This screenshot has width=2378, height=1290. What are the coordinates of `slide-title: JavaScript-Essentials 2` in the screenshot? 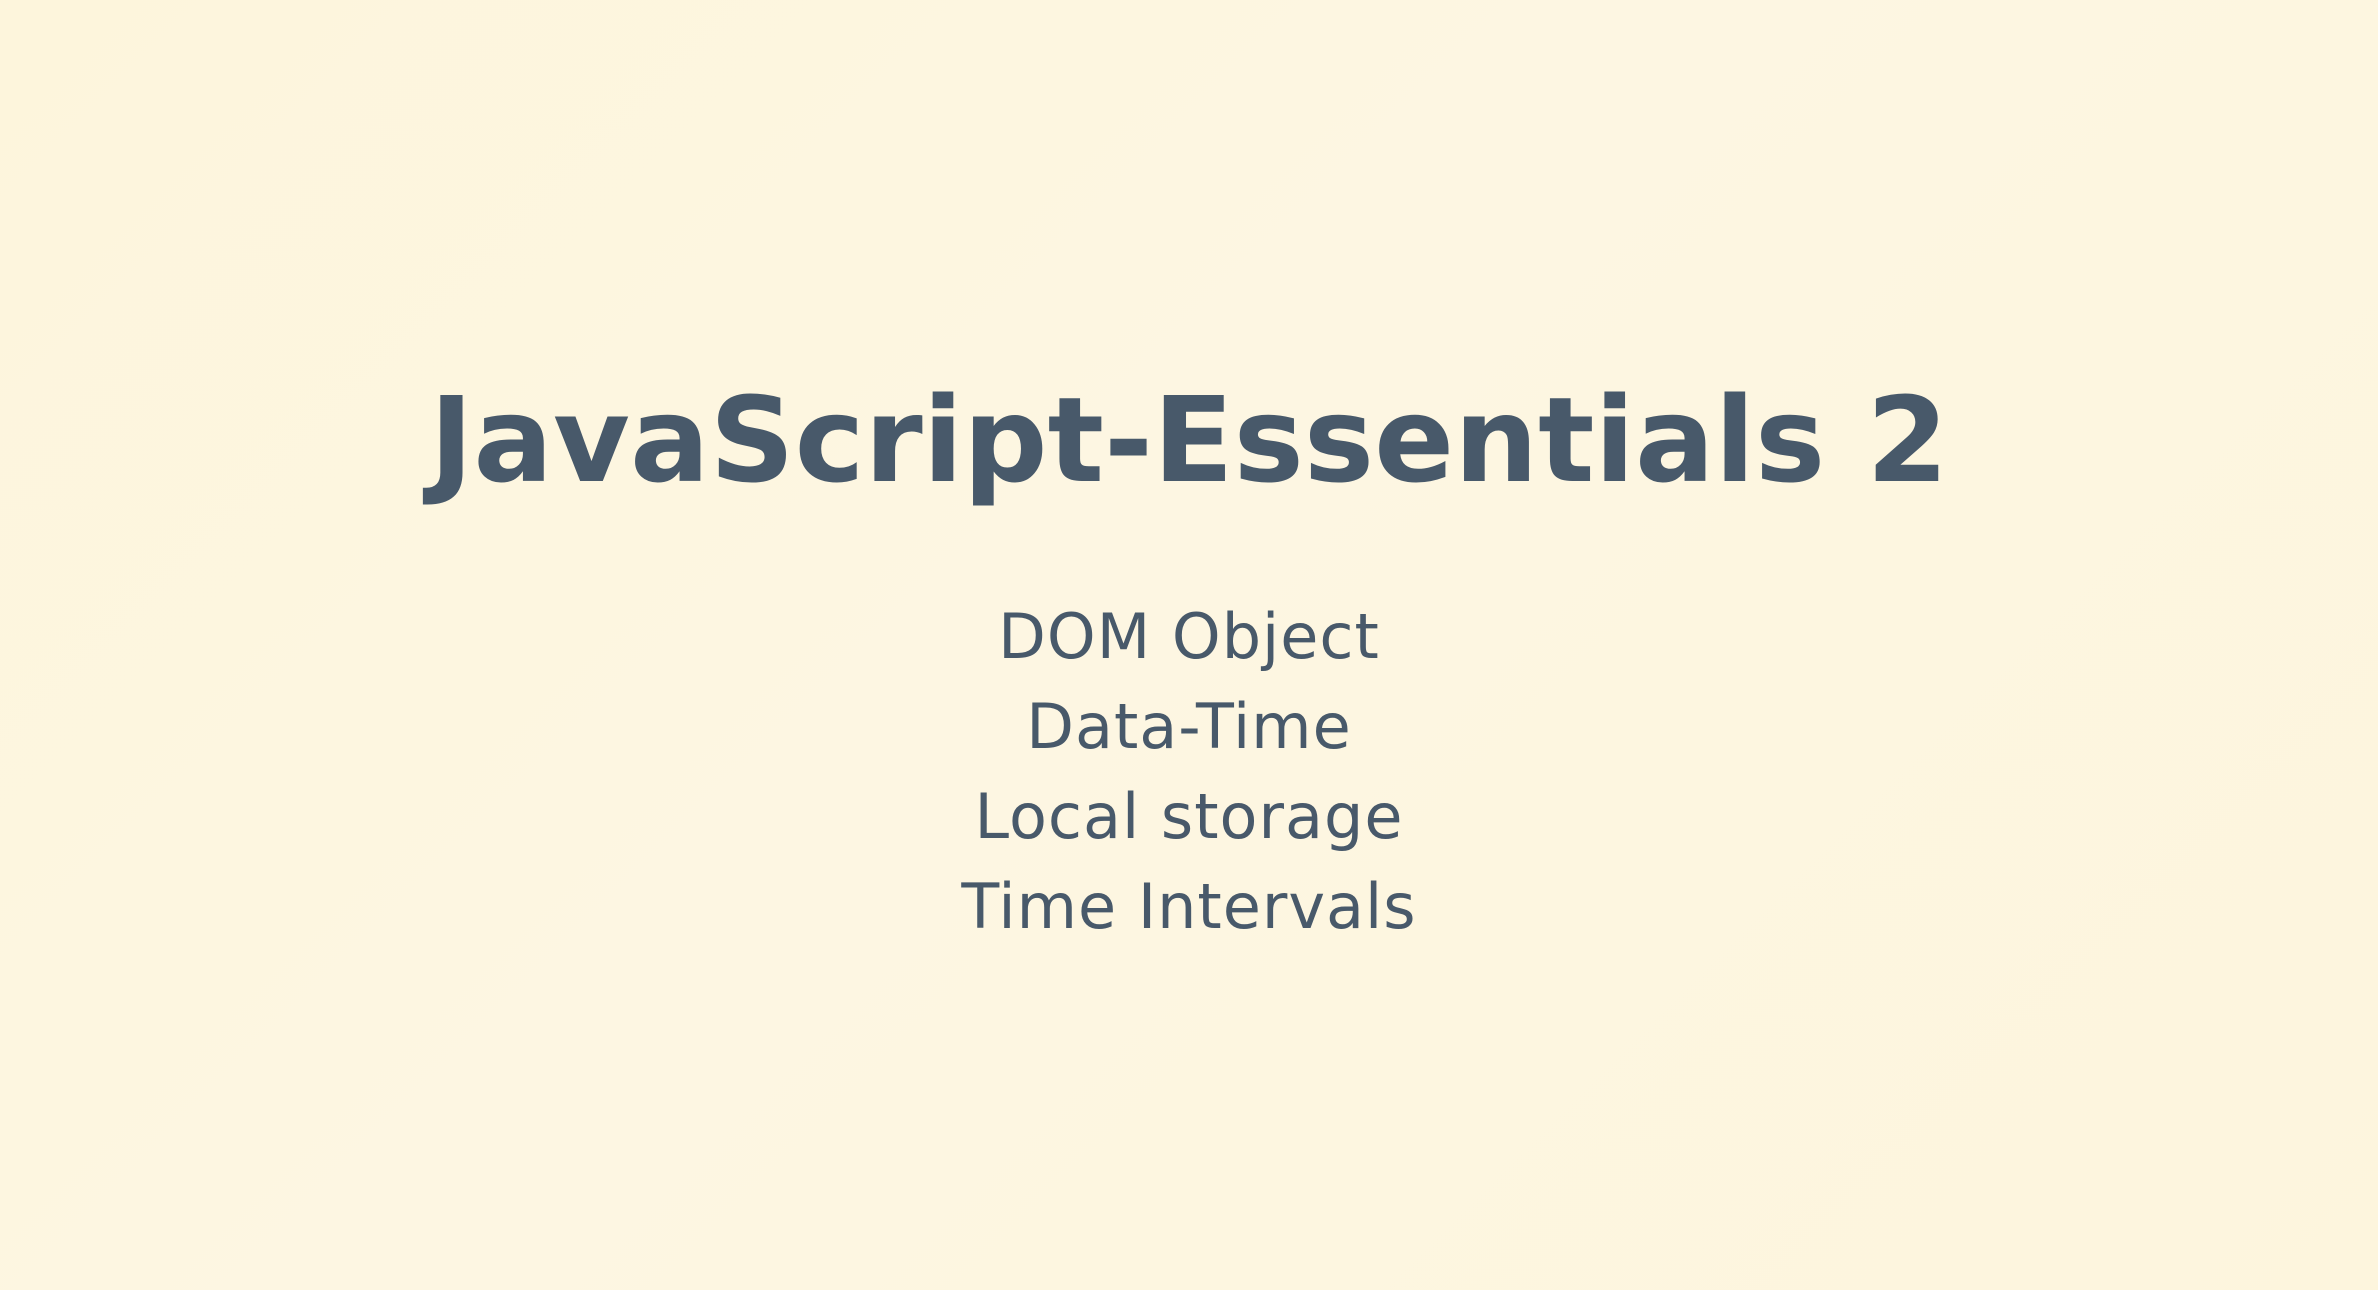 It's located at (1189, 440).